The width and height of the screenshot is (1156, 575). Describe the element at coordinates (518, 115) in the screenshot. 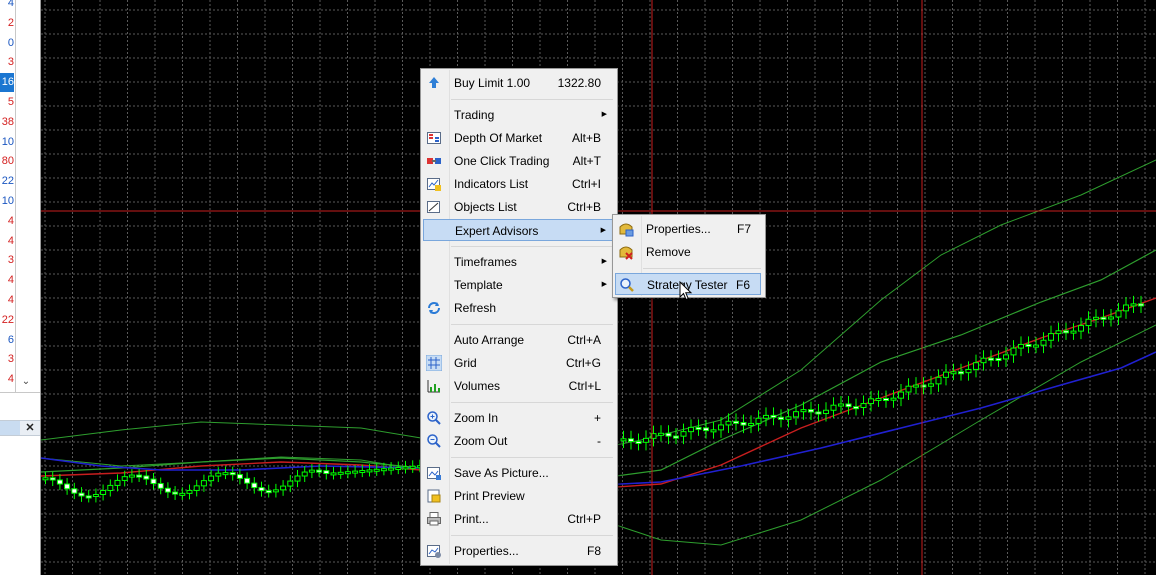

I see `menu-item-trading: Trading ▶` at that location.